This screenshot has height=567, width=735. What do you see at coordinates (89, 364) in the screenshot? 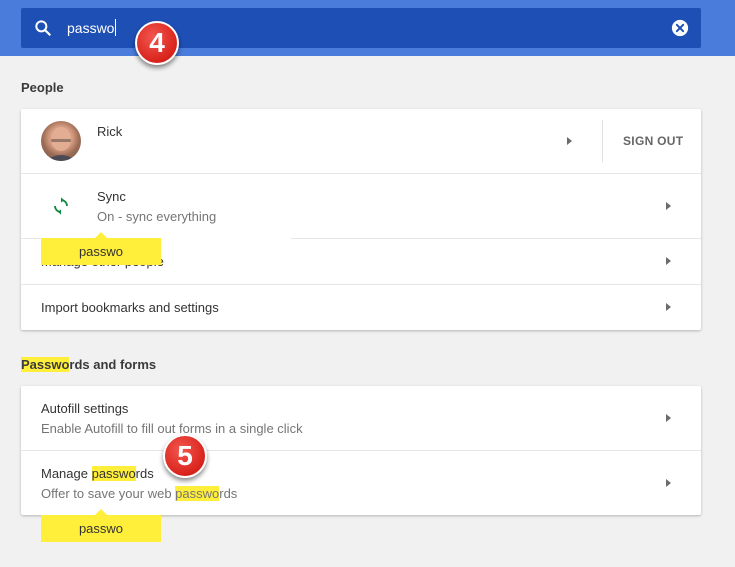
I see `section-title-passwords-forms: Passwords and forms` at bounding box center [89, 364].